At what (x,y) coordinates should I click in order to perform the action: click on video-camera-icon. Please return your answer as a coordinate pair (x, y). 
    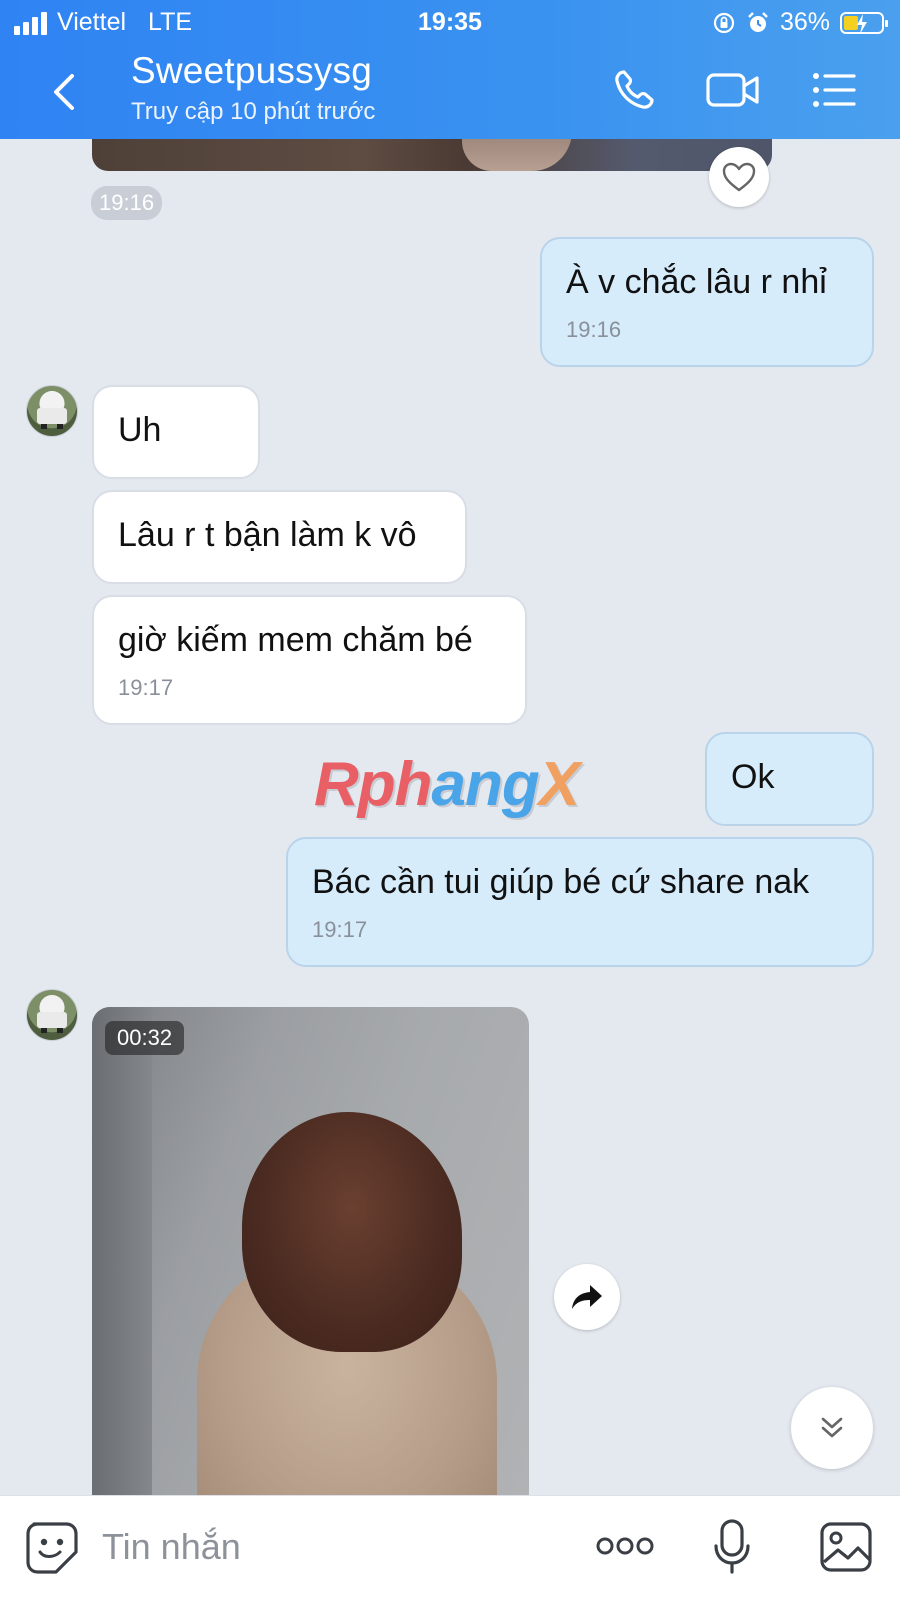
    Looking at the image, I should click on (732, 90).